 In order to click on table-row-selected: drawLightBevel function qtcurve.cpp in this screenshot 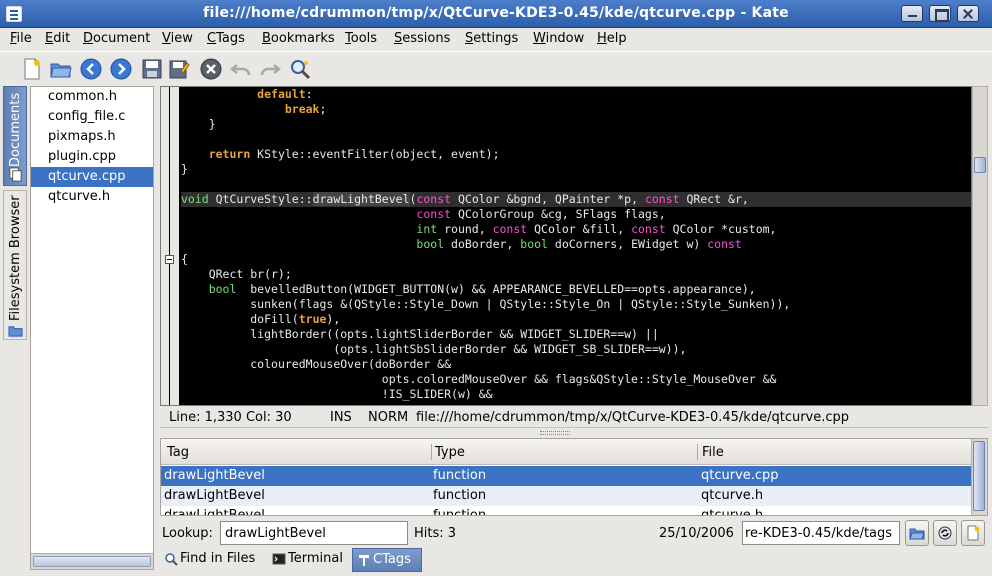, I will do `click(566, 476)`.